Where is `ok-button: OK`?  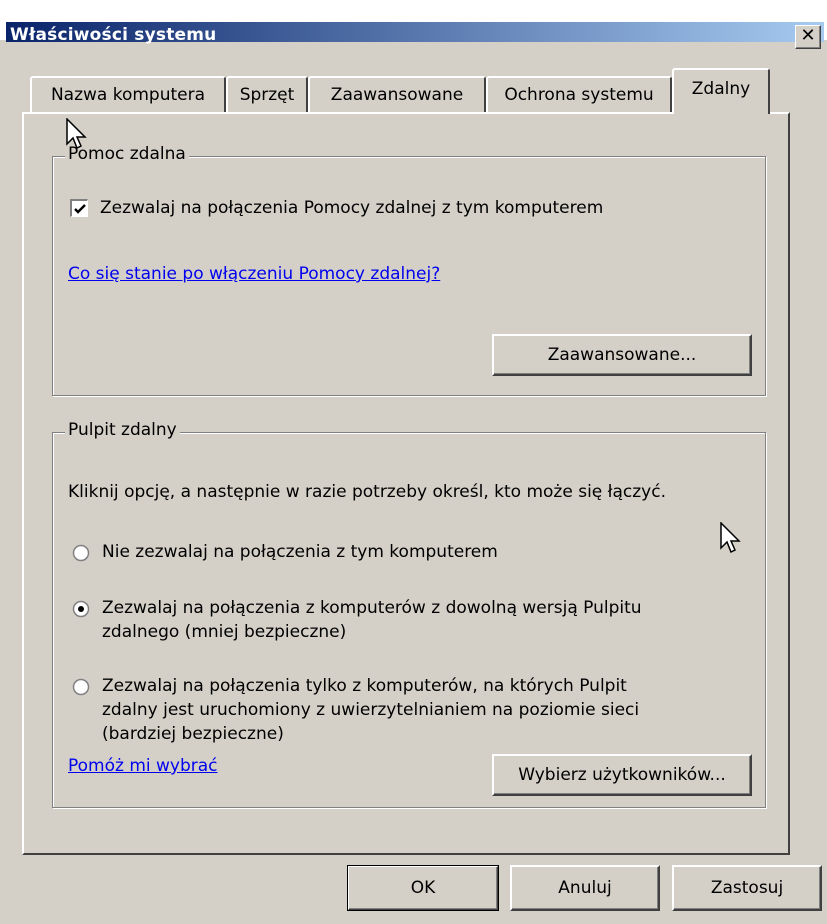 ok-button: OK is located at coordinates (423, 888).